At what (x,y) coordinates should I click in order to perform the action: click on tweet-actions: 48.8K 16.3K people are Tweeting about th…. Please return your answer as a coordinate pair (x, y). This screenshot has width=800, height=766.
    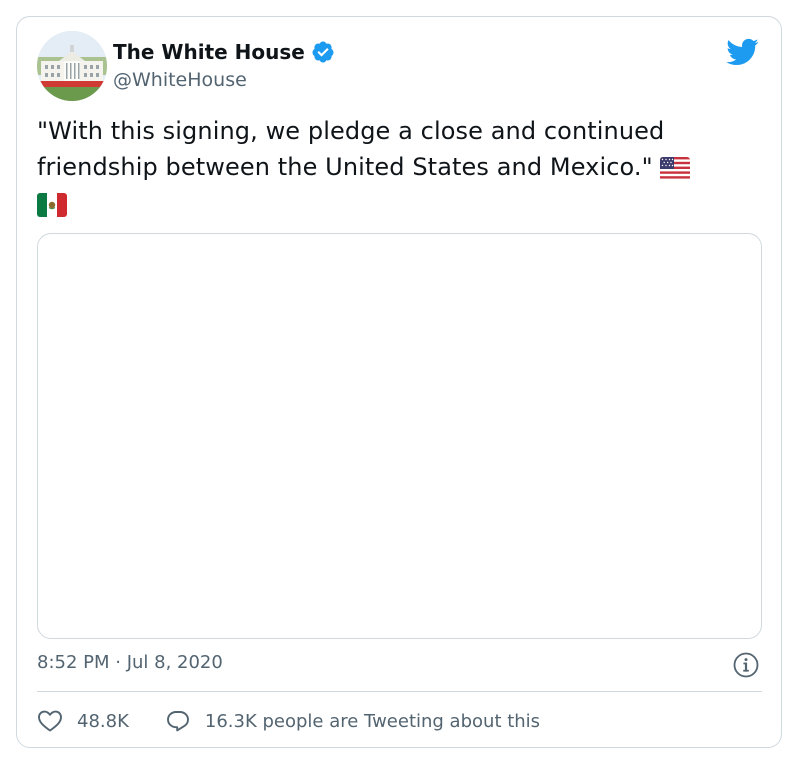
    Looking at the image, I should click on (288, 721).